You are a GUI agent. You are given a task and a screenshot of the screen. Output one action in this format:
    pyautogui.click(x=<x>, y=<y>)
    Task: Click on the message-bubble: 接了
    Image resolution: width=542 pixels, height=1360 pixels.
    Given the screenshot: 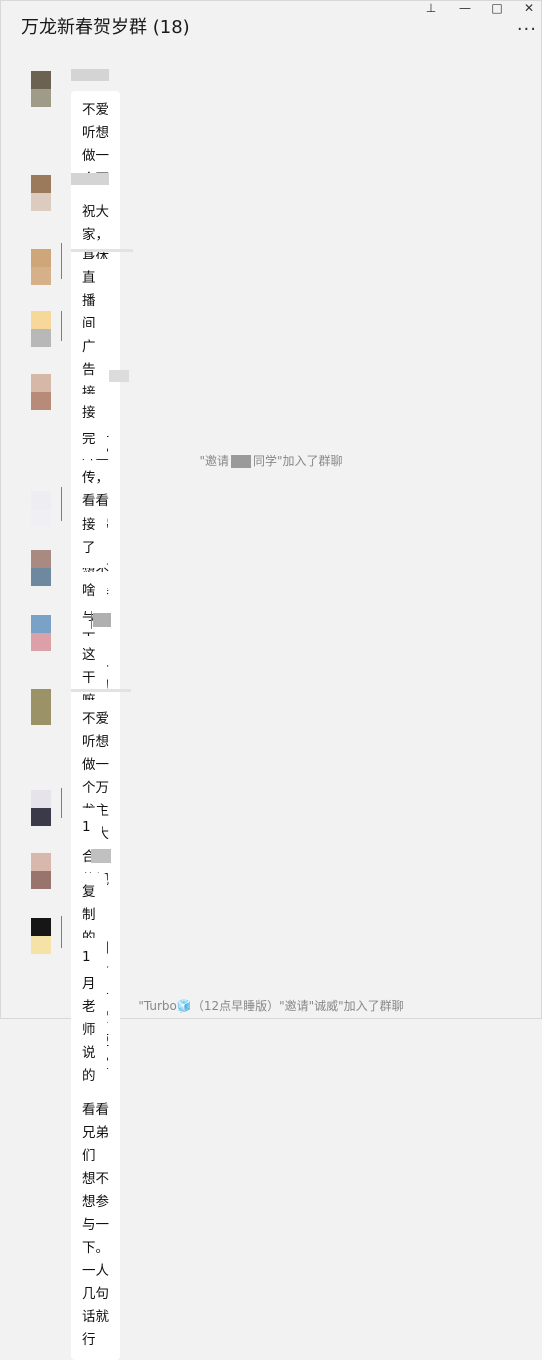 What is the action you would take?
    pyautogui.click(x=89, y=537)
    